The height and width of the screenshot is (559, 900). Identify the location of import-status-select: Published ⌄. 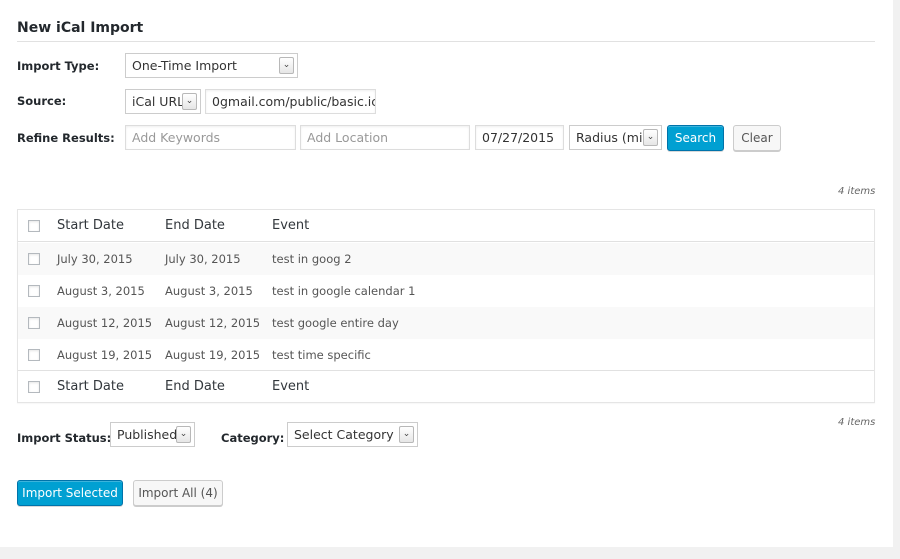
(152, 434).